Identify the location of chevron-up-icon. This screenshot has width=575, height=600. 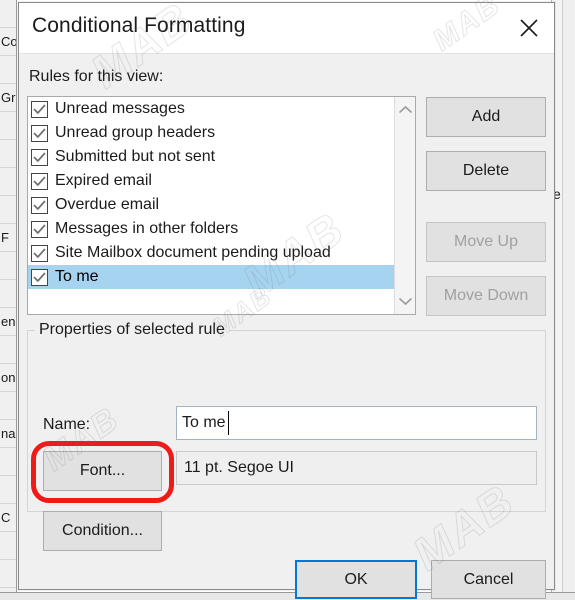
(405, 109).